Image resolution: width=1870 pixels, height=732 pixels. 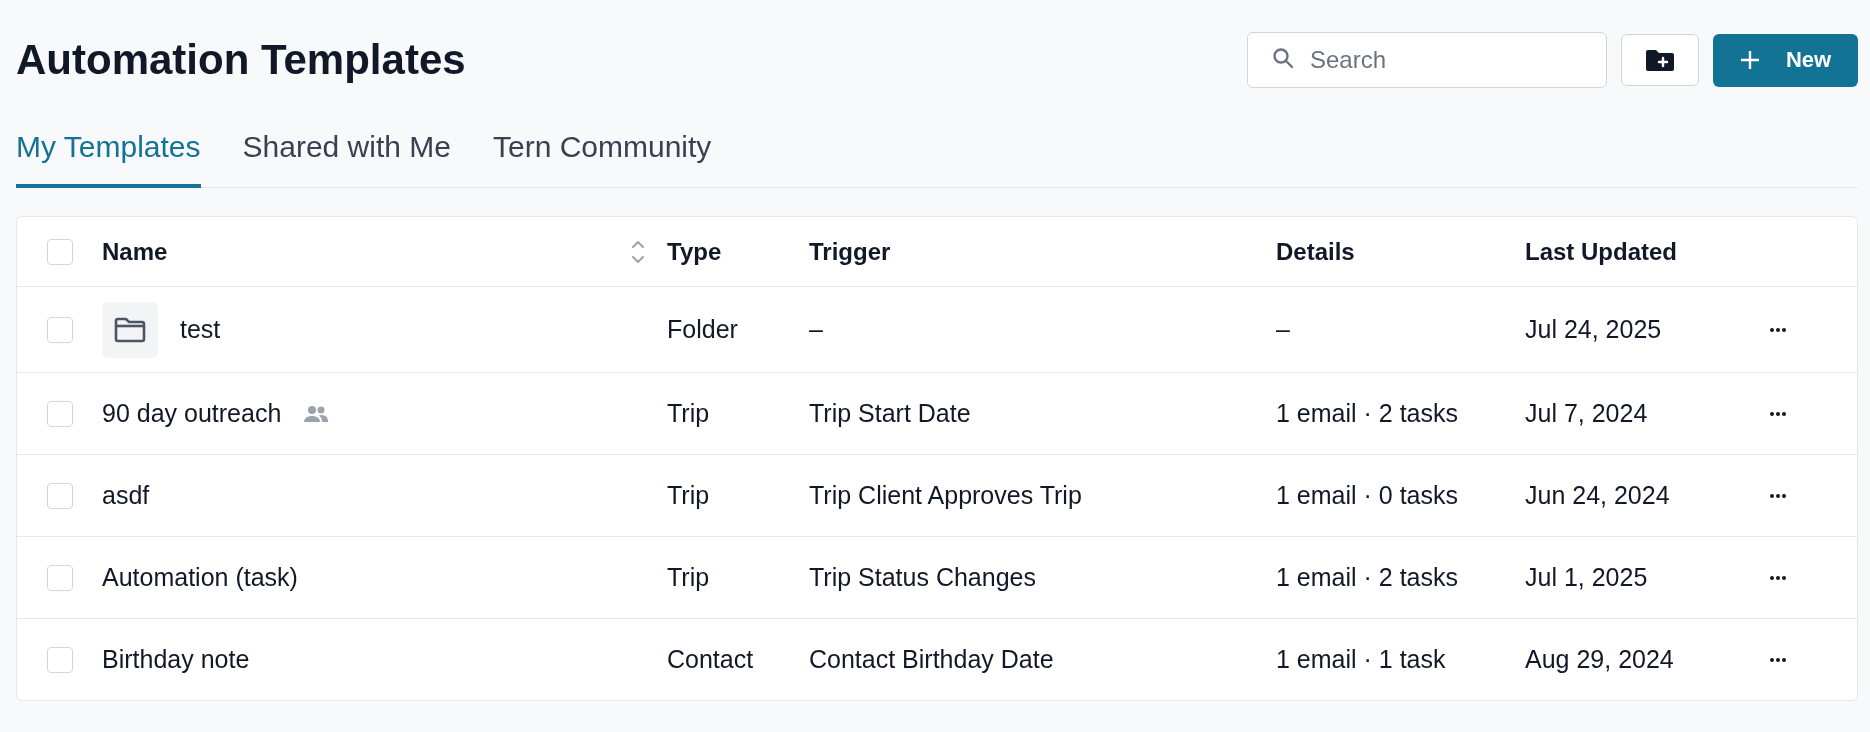 What do you see at coordinates (59, 251) in the screenshot?
I see `select-all-checkbox` at bounding box center [59, 251].